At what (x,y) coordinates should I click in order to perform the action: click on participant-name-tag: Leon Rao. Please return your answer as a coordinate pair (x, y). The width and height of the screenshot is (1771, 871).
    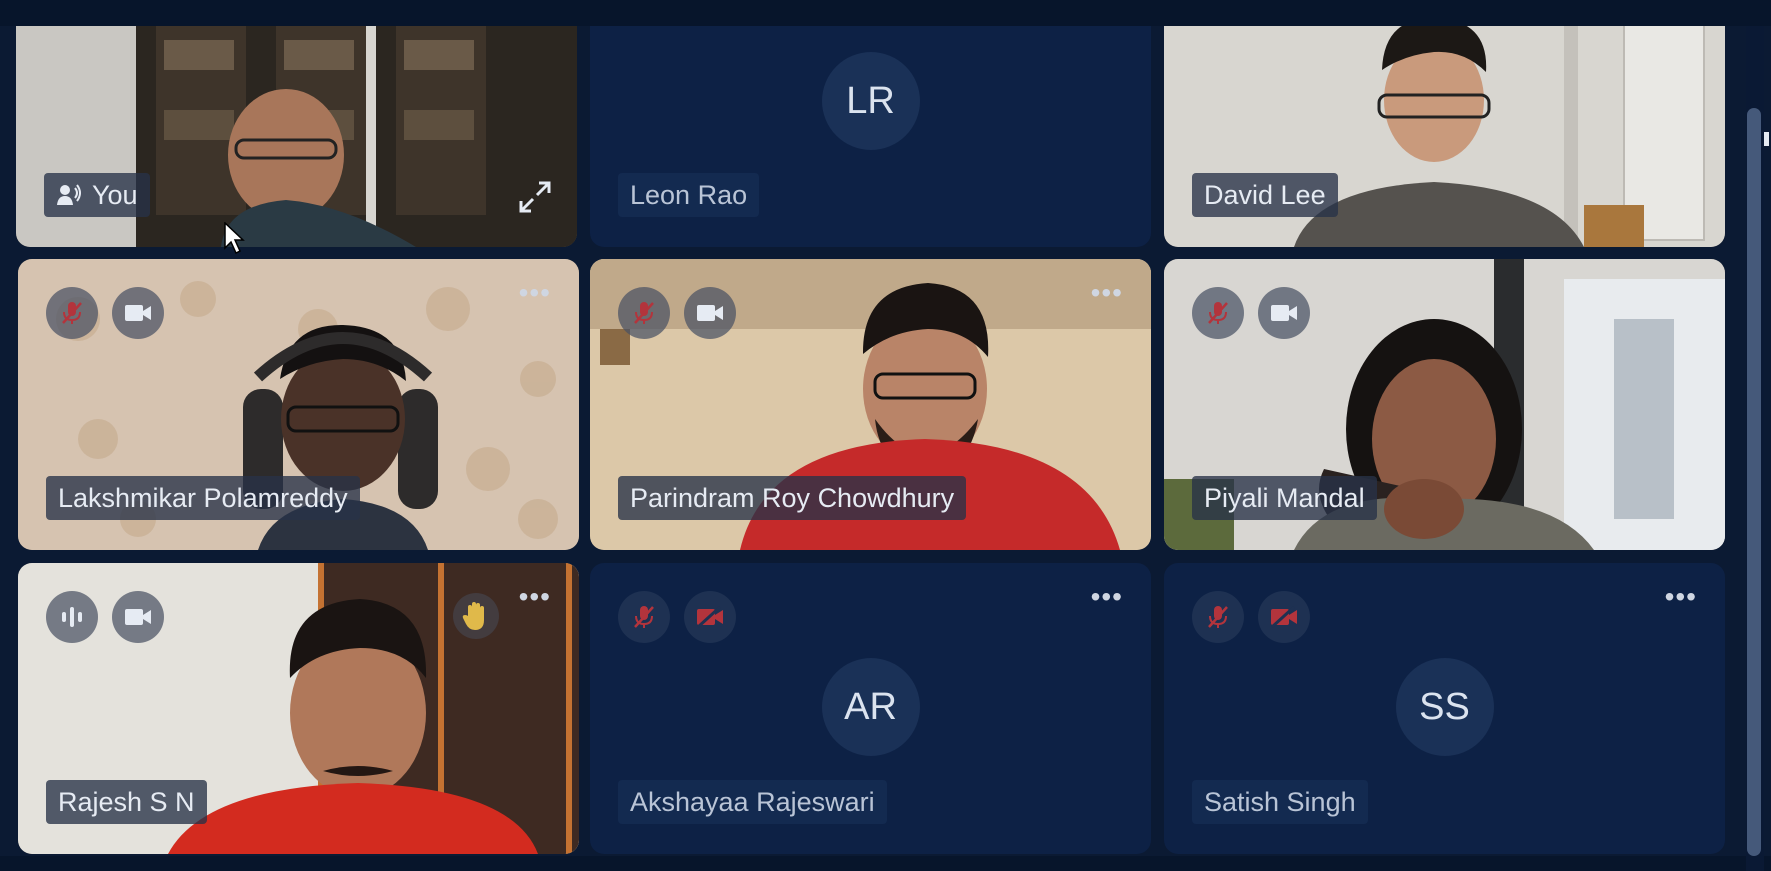
    Looking at the image, I should click on (689, 195).